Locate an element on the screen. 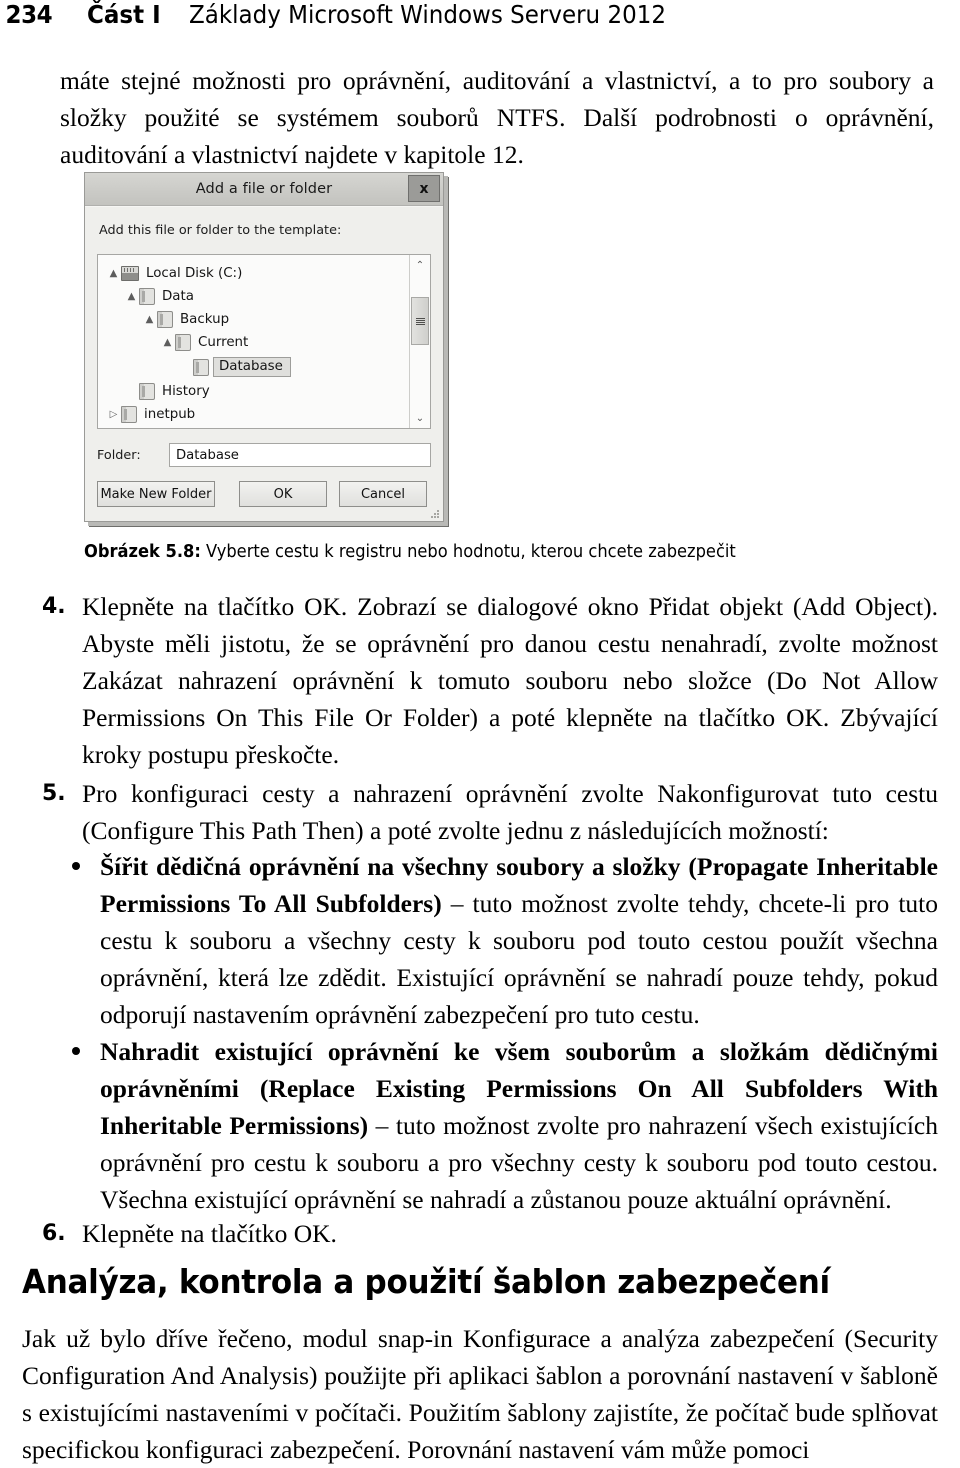 This screenshot has height=1468, width=960. tree-item-label: History is located at coordinates (186, 391).